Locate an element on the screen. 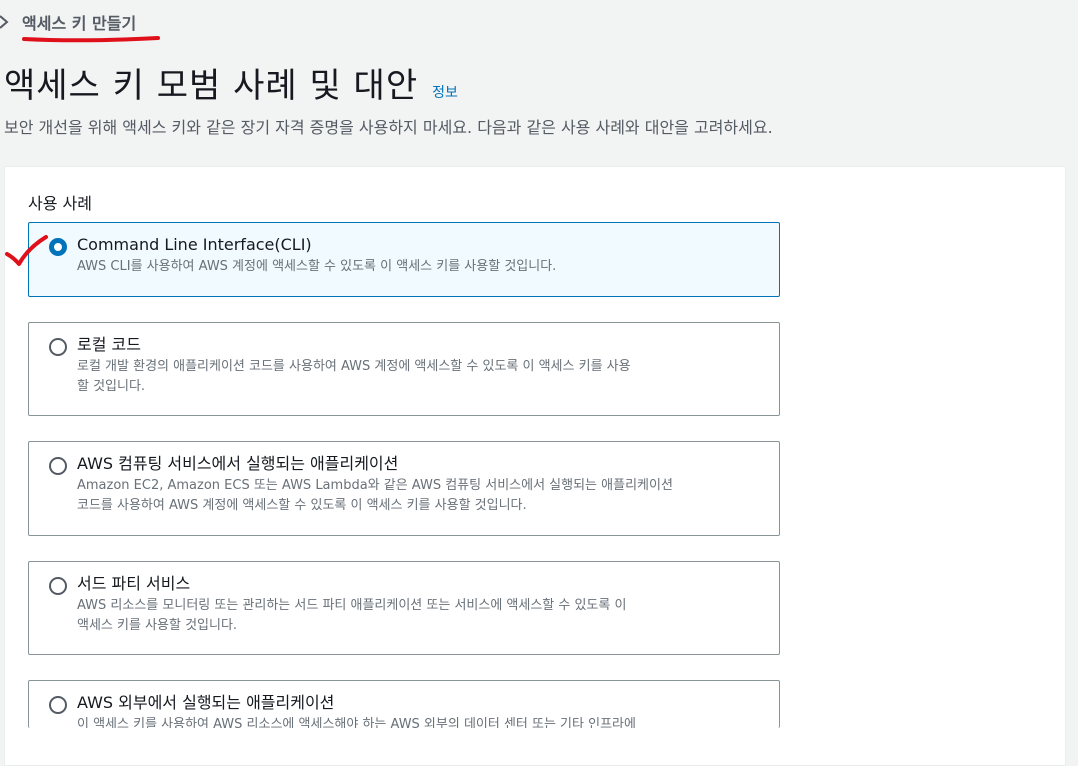  annotation-underline is located at coordinates (91, 39).